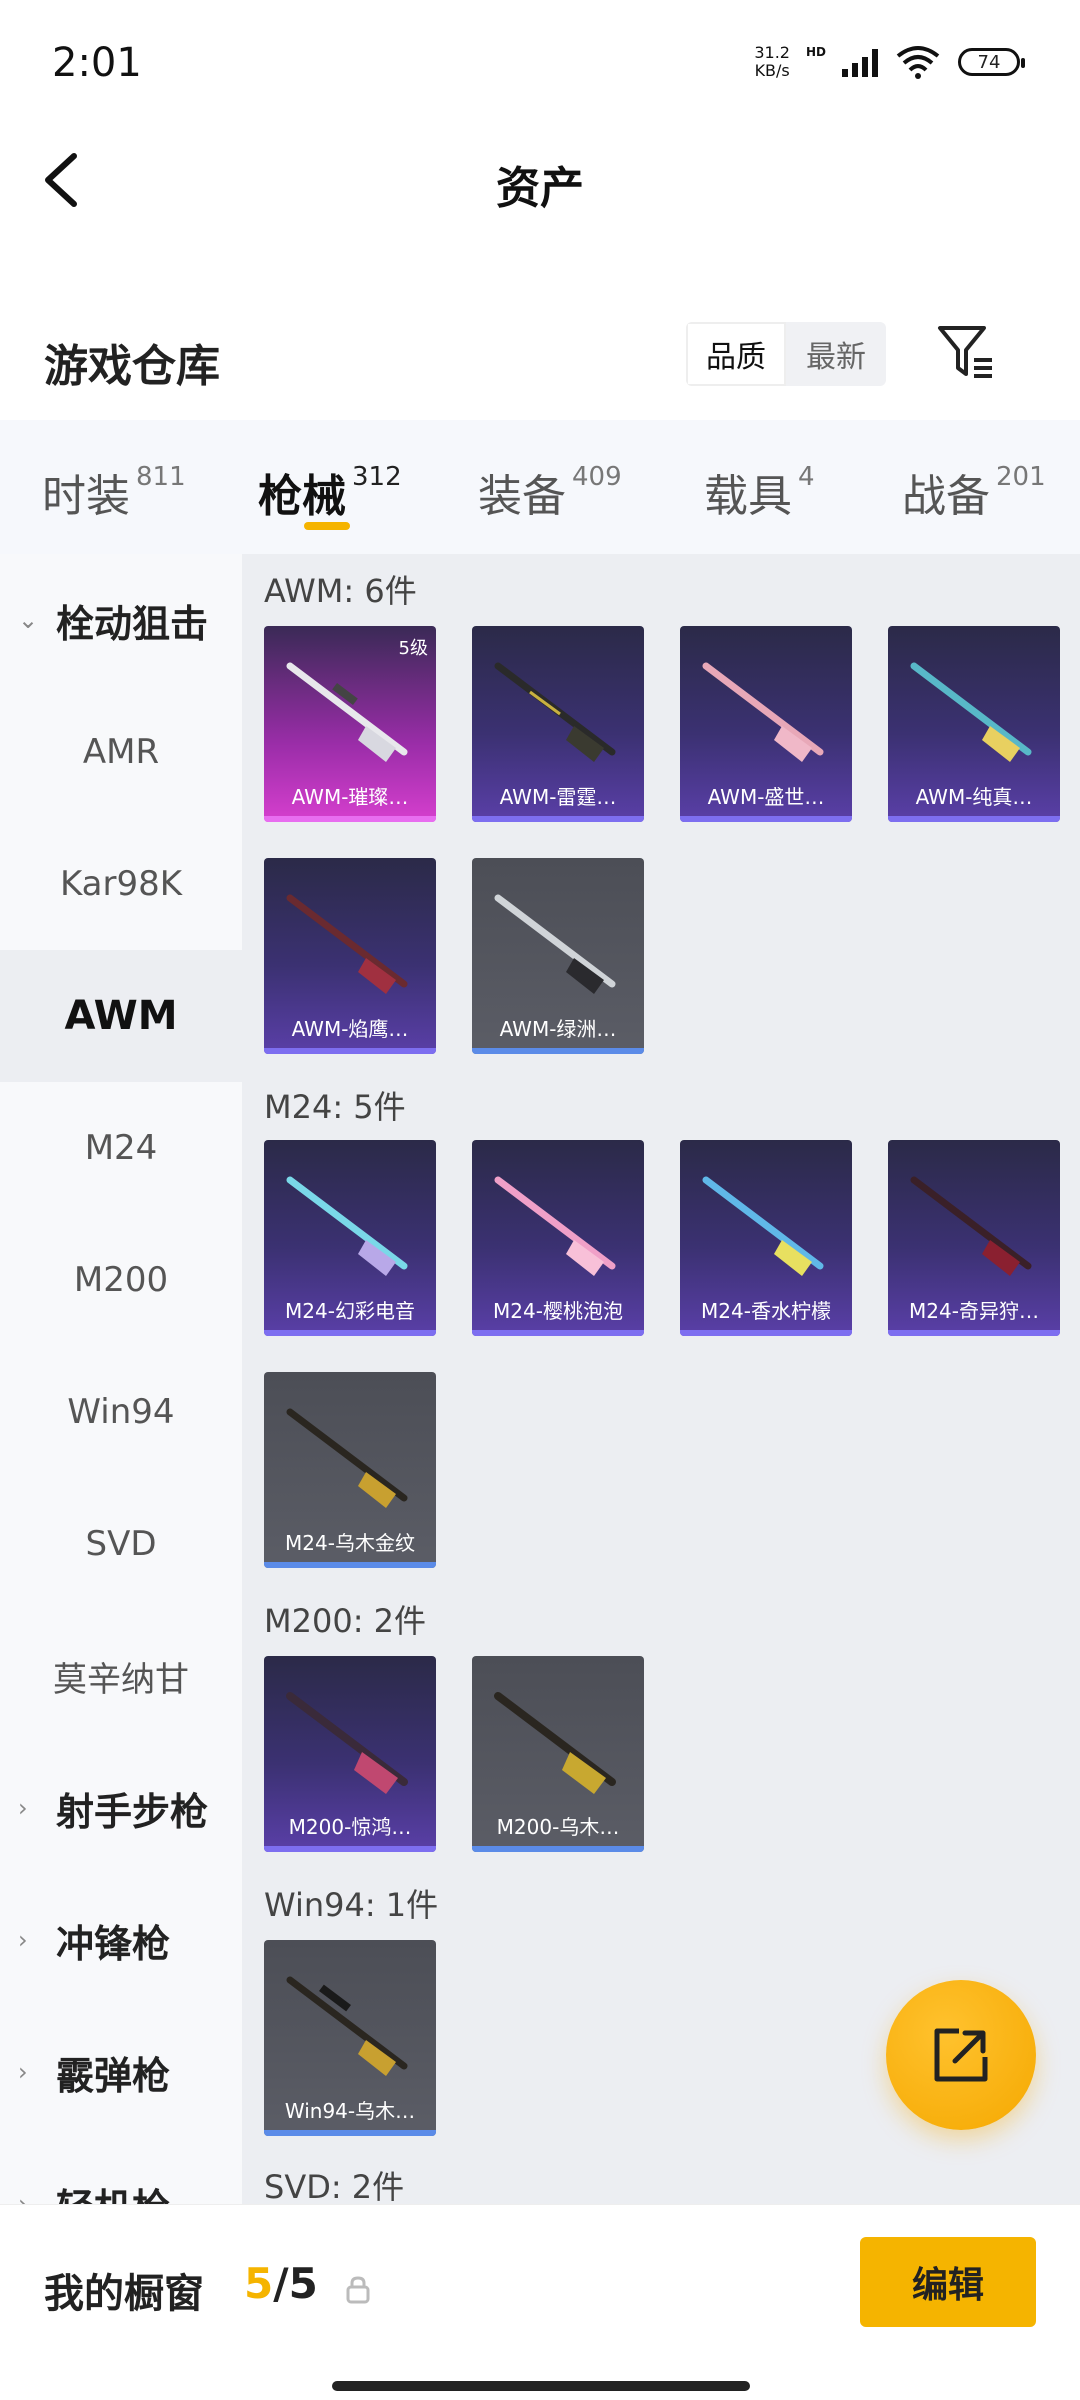 Image resolution: width=1080 pixels, height=2400 pixels. What do you see at coordinates (918, 62) in the screenshot?
I see `wifi-icon` at bounding box center [918, 62].